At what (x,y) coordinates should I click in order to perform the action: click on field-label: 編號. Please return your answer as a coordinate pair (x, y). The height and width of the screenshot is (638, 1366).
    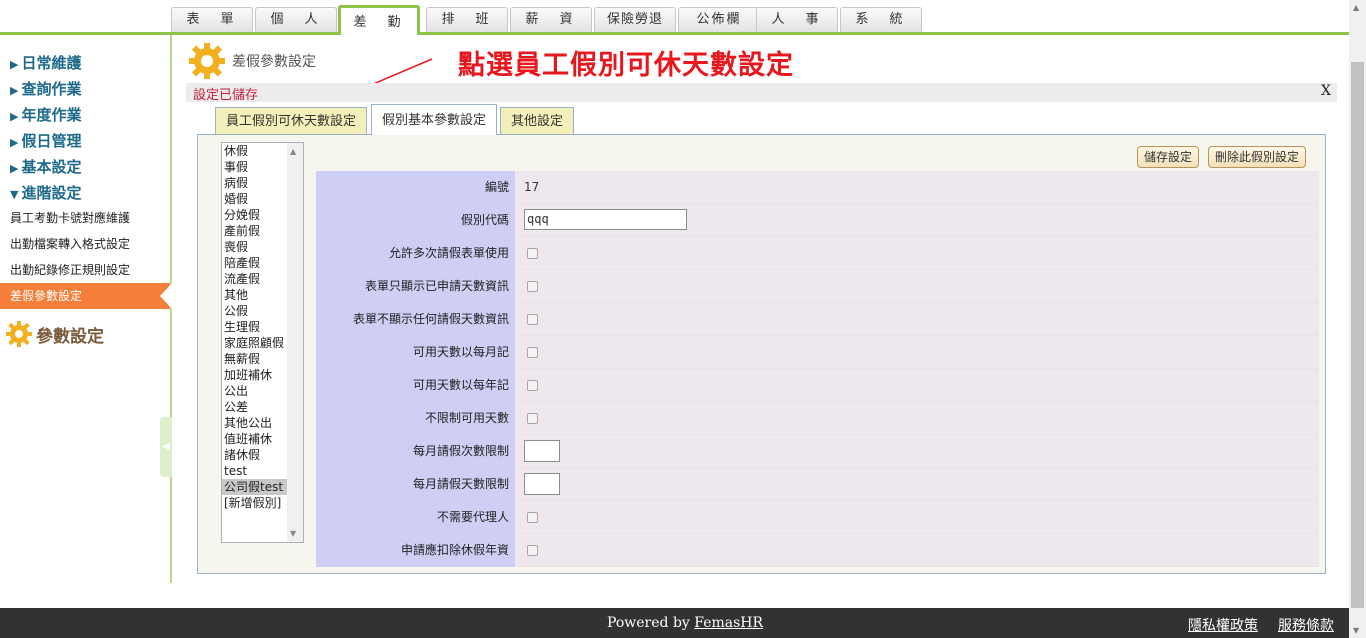
    Looking at the image, I should click on (415, 187).